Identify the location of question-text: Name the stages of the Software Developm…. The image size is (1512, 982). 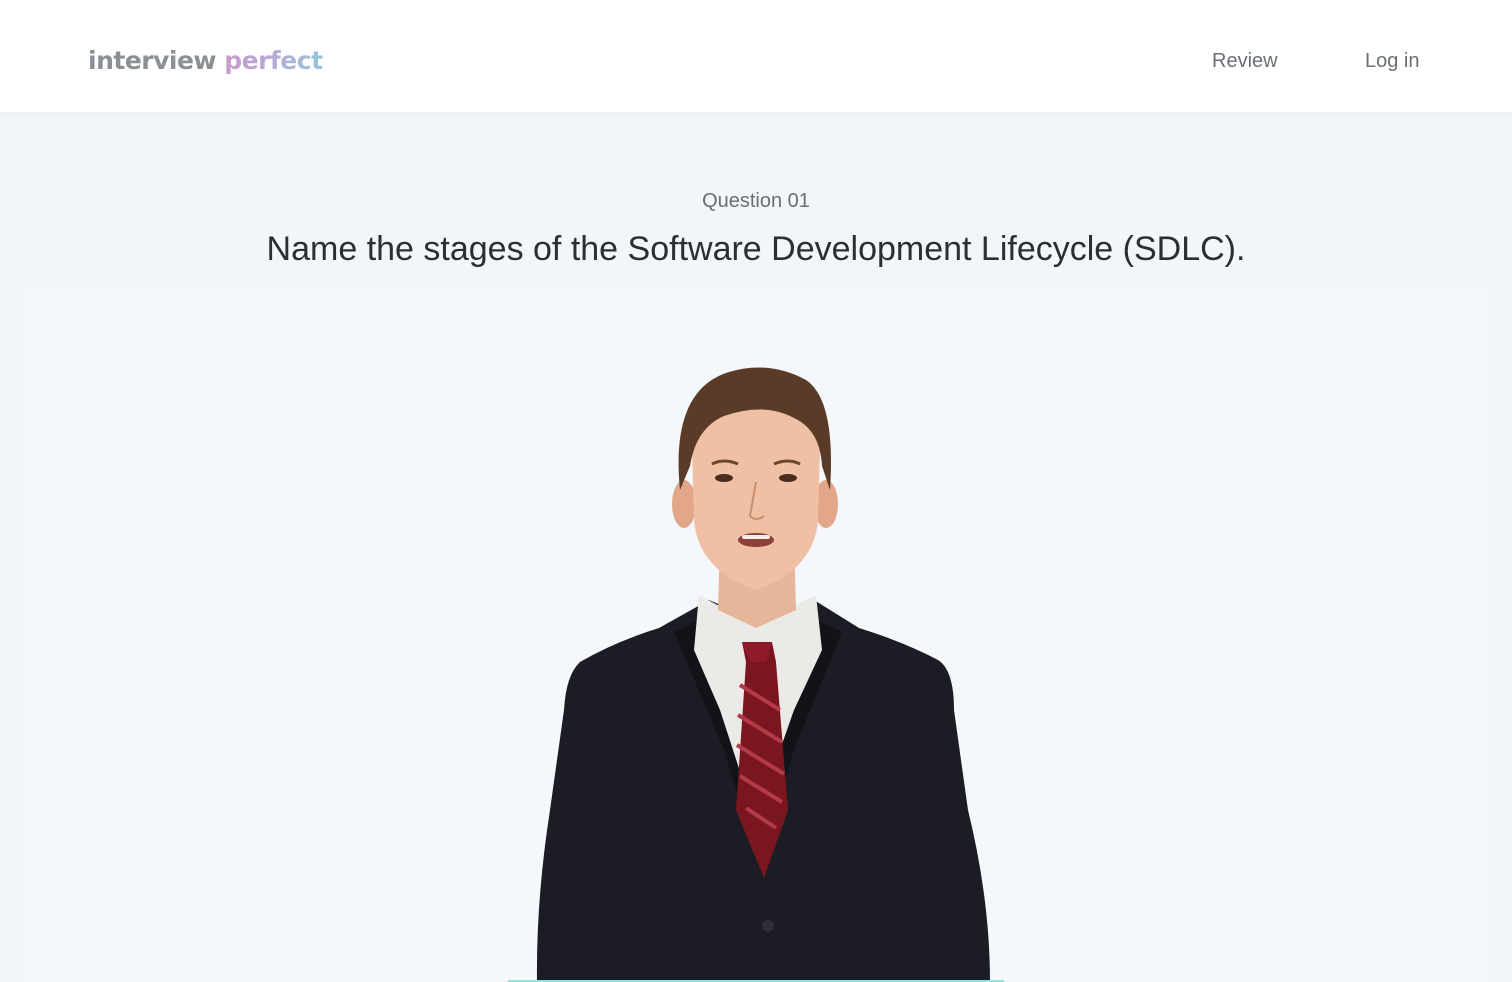
(756, 249).